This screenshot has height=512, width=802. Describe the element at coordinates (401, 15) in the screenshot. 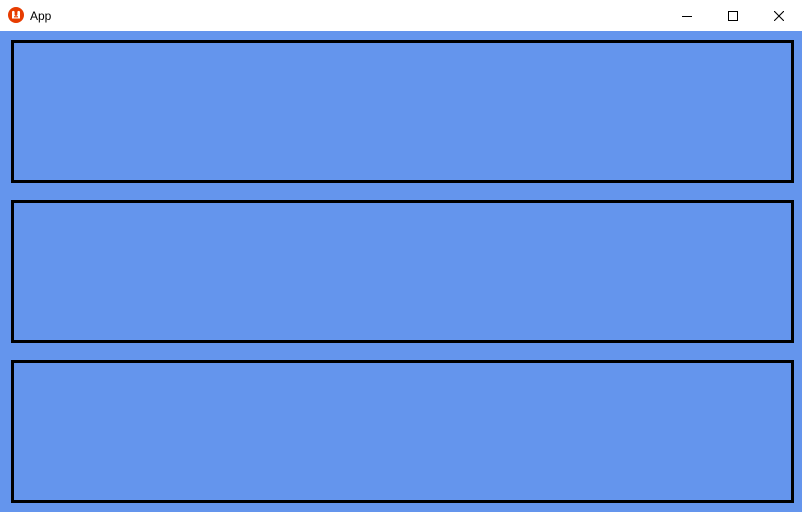

I see `title-bar: App` at that location.